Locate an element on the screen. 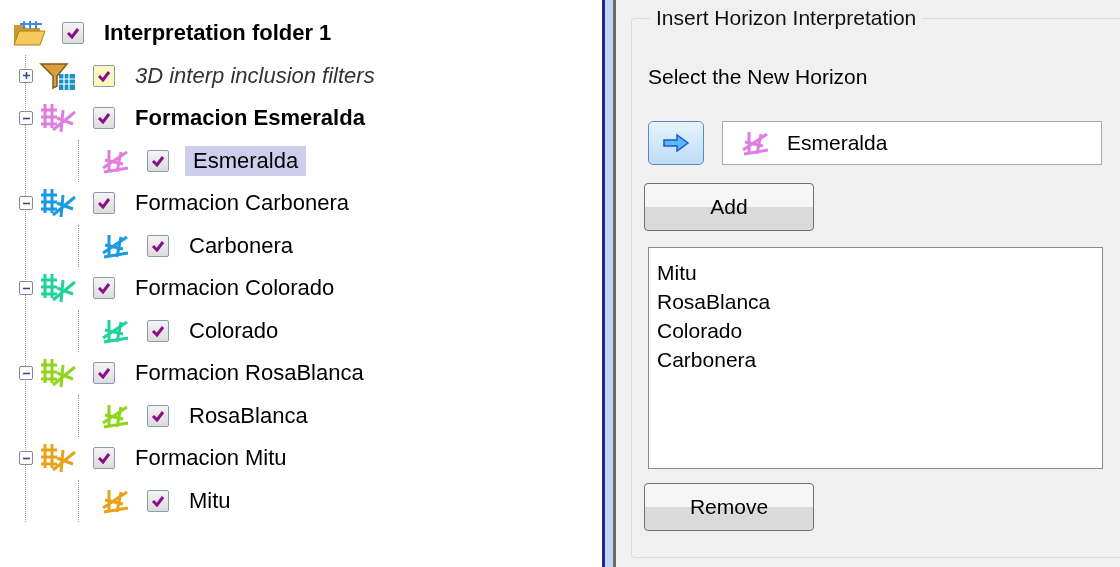 The image size is (1120, 567). arrow-button is located at coordinates (676, 143).